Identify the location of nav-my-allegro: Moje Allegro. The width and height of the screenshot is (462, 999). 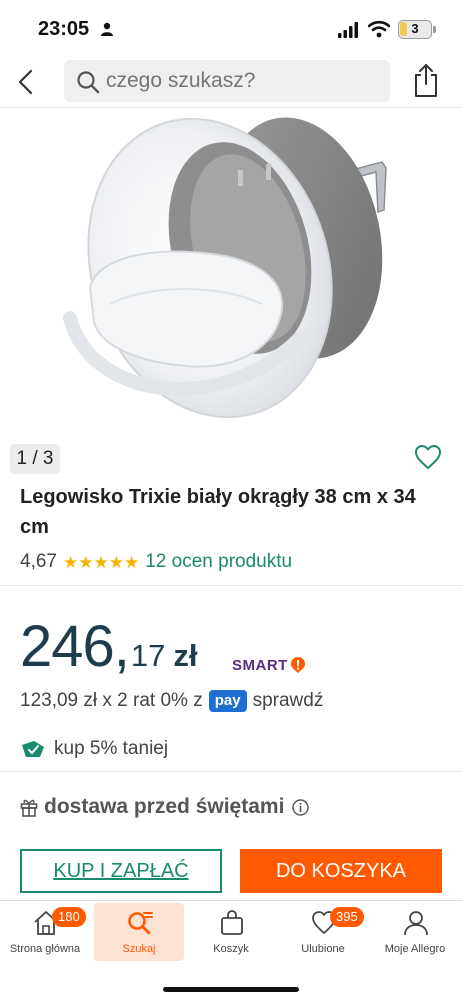
(415, 932).